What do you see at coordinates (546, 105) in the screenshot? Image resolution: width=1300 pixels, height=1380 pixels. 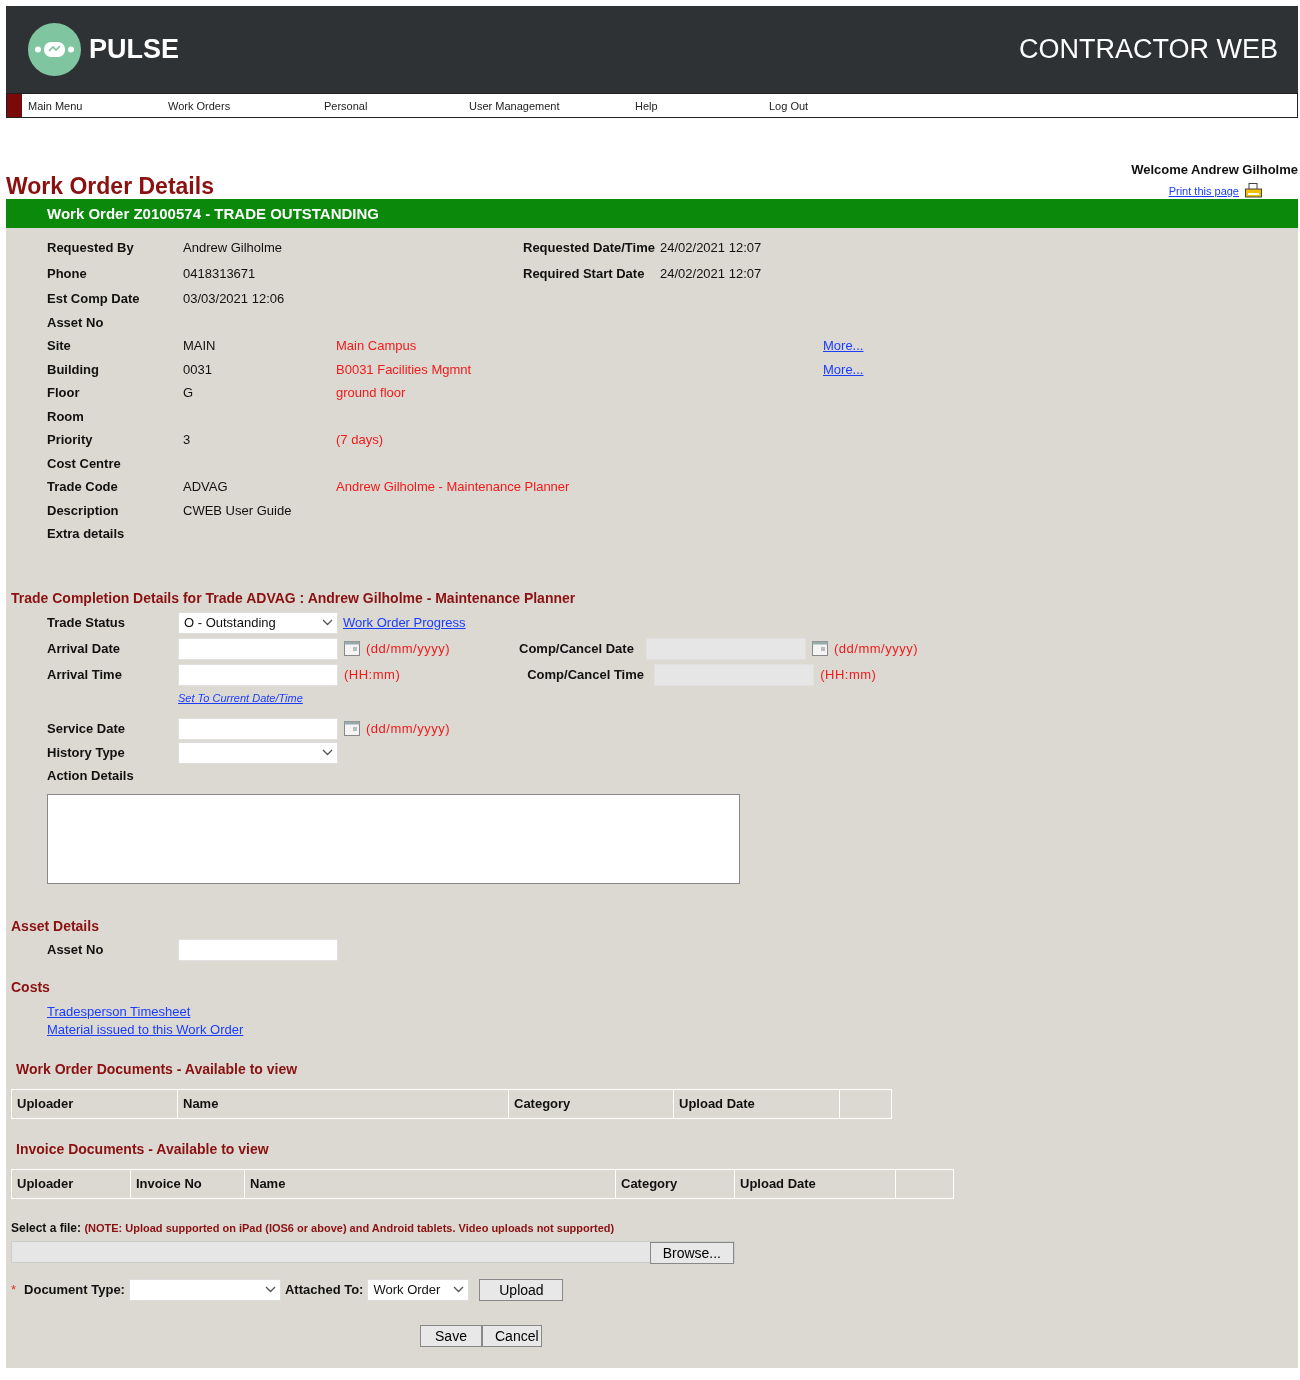 I see `nav-item: User Management` at bounding box center [546, 105].